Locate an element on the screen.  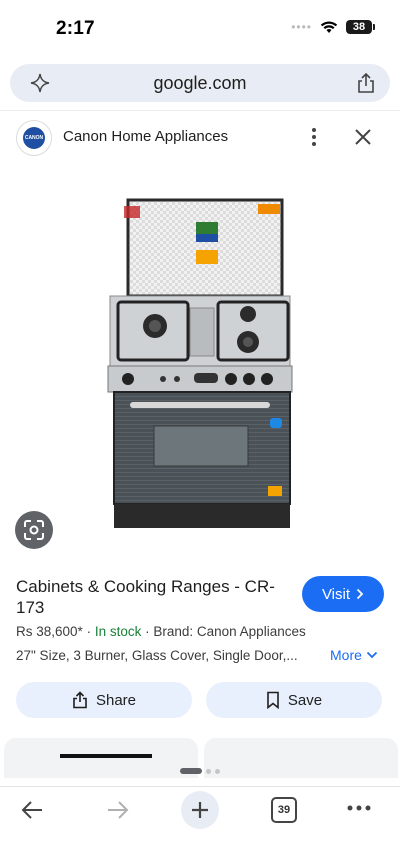
google-lens-button is located at coordinates (34, 530).